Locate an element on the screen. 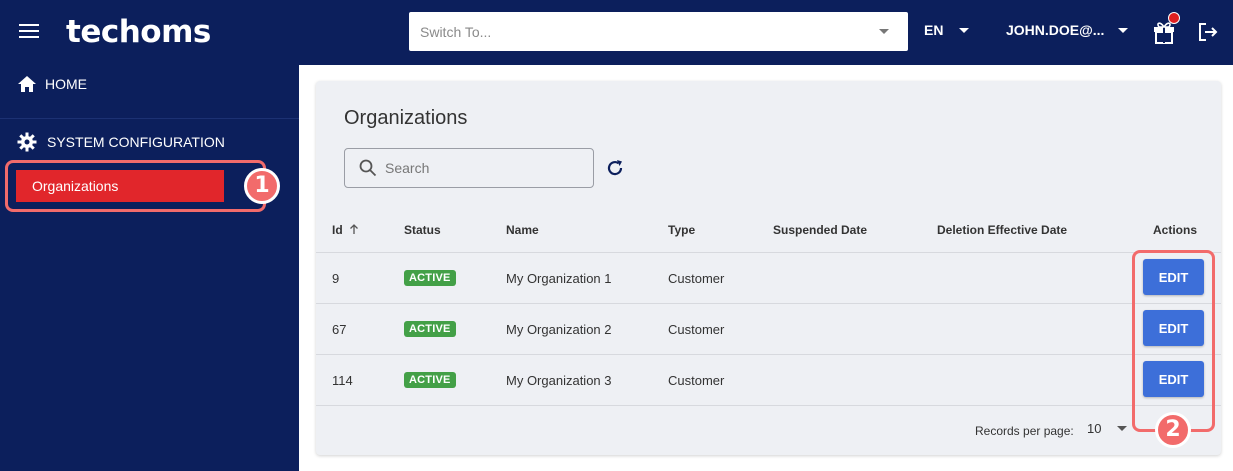 This screenshot has width=1233, height=471. column-header-suspended-date: Suspended Date is located at coordinates (820, 230).